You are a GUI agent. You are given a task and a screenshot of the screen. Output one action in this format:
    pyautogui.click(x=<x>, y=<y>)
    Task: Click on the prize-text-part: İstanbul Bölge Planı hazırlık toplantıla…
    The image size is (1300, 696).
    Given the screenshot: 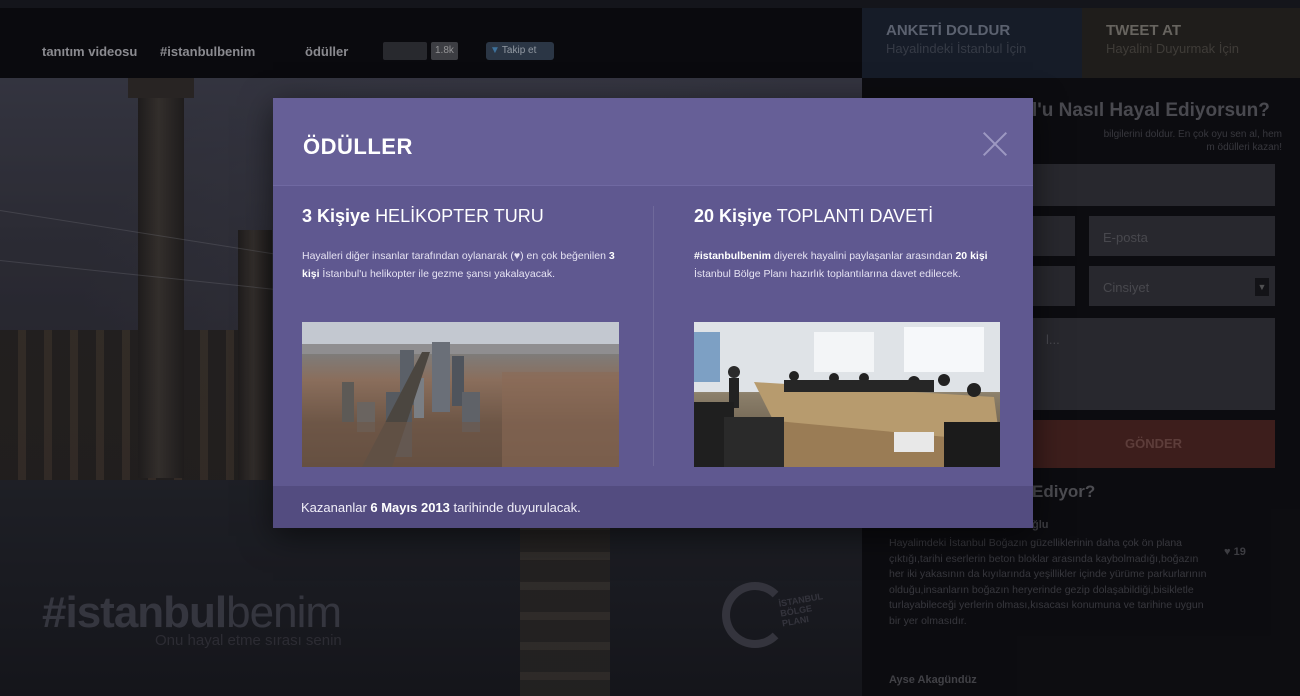 What is the action you would take?
    pyautogui.click(x=827, y=274)
    